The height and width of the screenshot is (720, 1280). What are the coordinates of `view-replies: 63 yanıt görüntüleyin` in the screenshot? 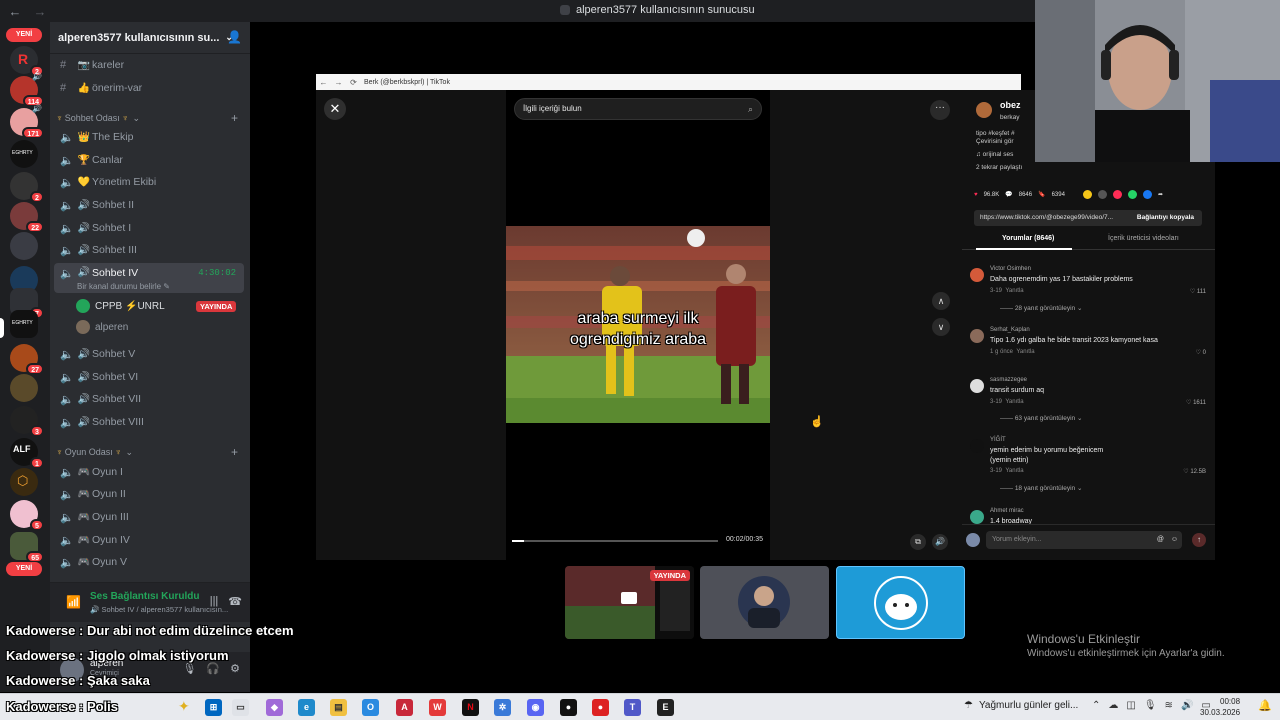 It's located at (1045, 418).